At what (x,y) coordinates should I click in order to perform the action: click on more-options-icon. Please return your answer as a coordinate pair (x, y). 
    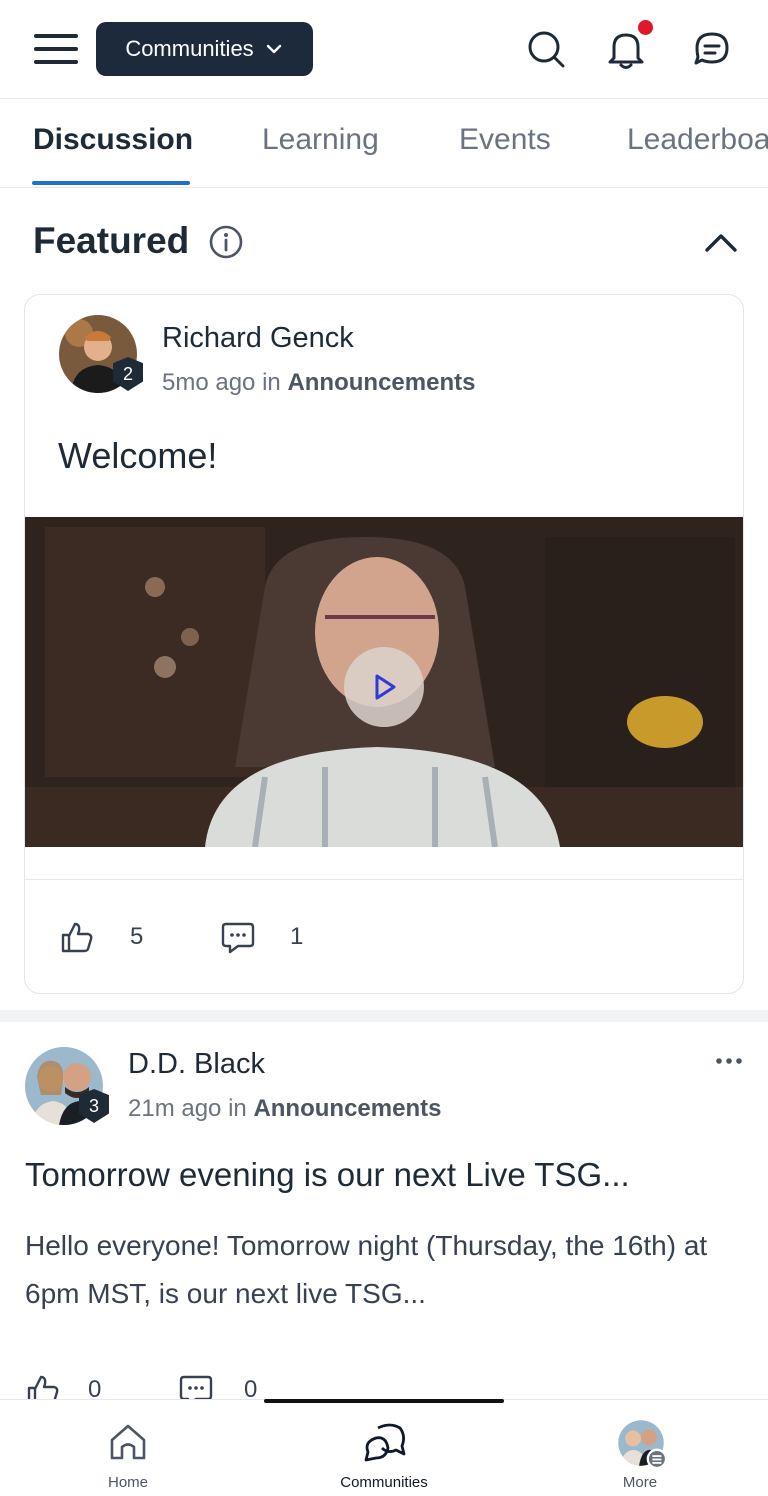
    Looking at the image, I should click on (729, 1061).